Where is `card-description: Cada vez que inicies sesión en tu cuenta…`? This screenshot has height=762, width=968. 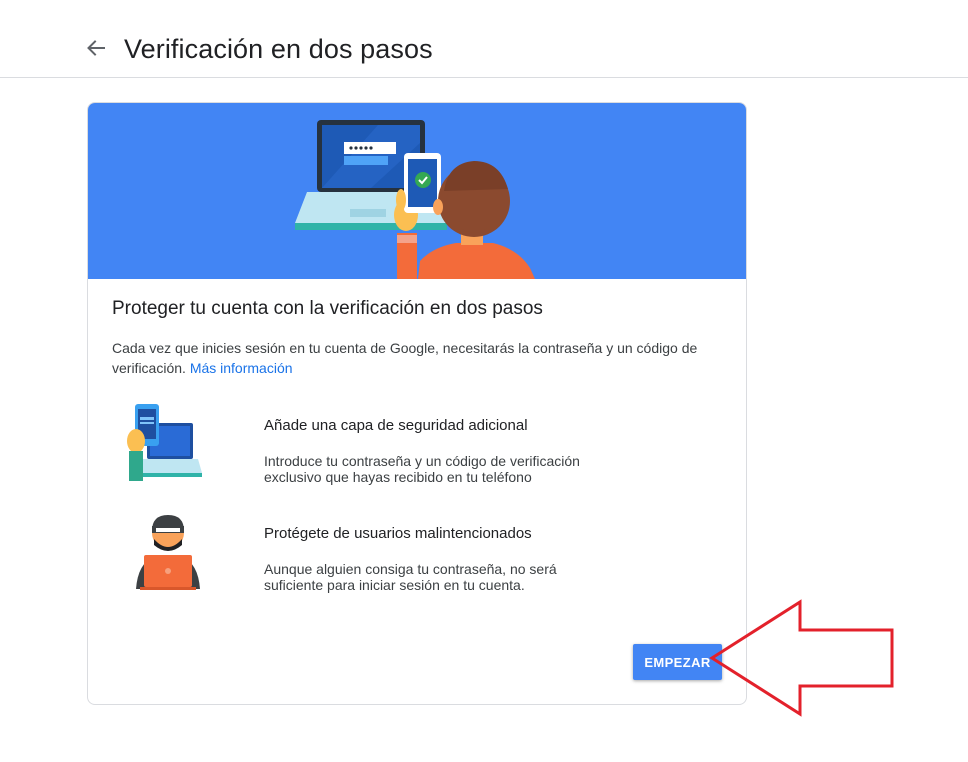
card-description: Cada vez que inicies sesión en tu cuenta… is located at coordinates (417, 358).